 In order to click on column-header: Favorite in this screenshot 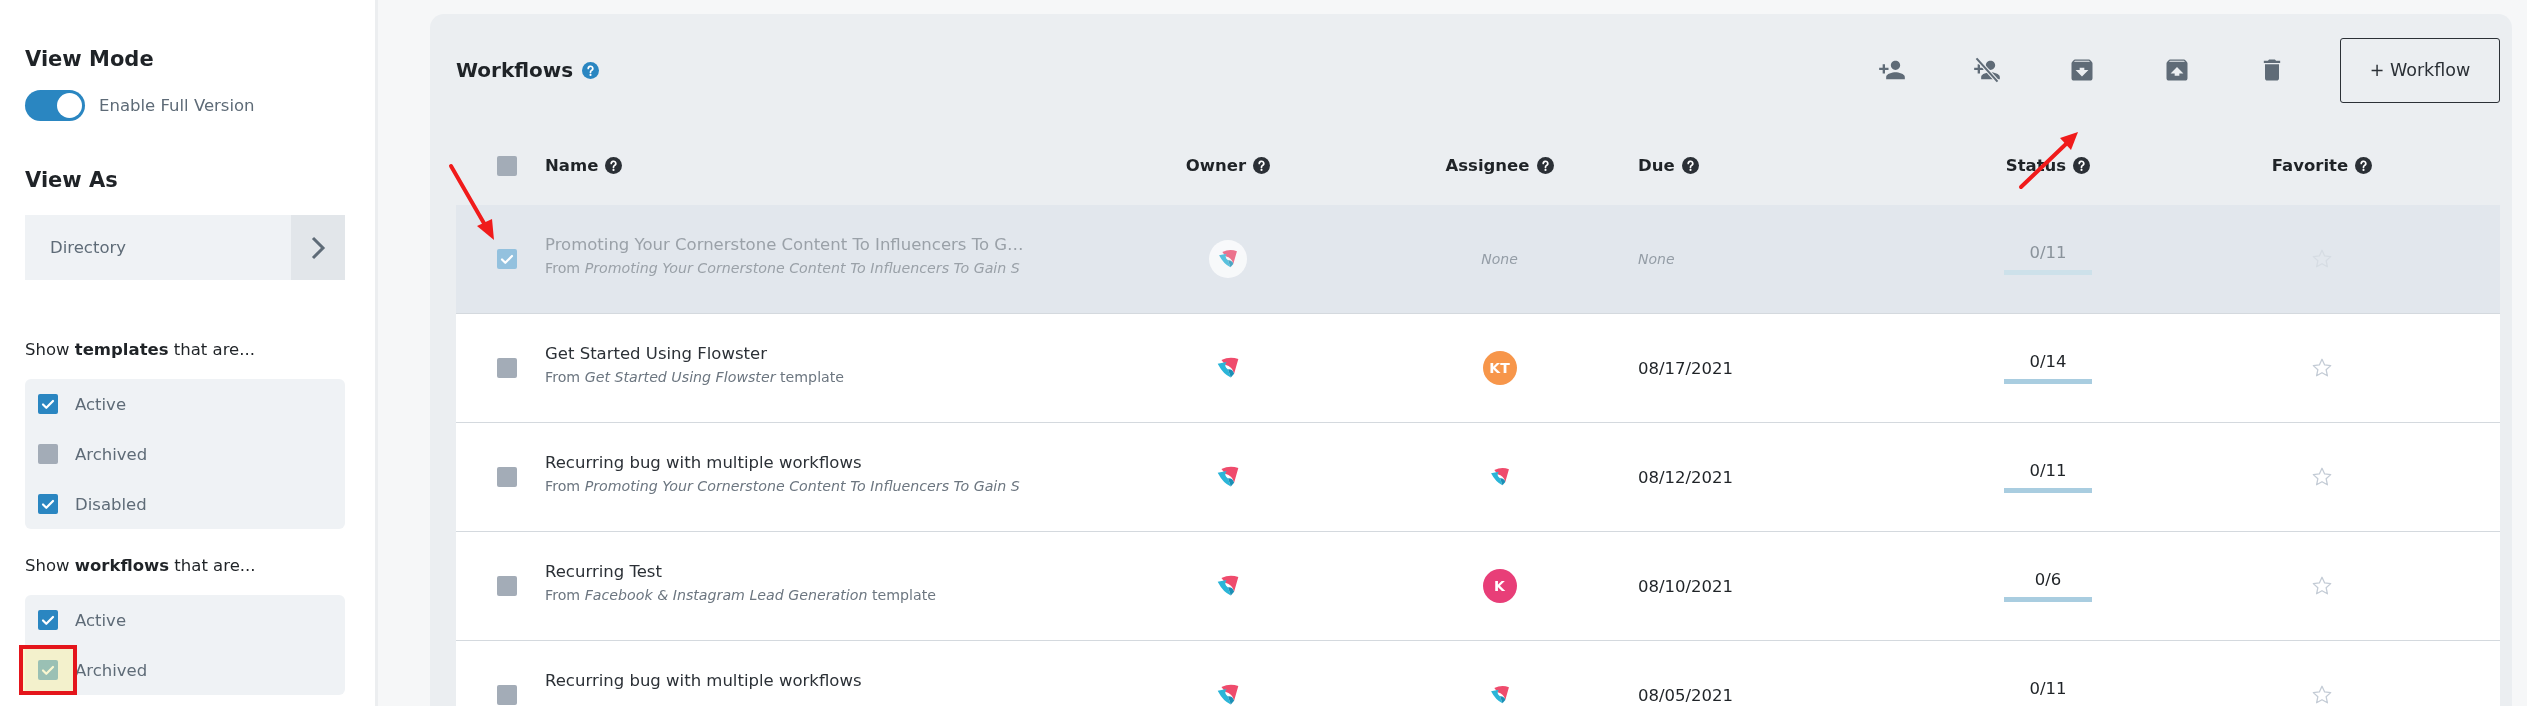, I will do `click(2310, 165)`.